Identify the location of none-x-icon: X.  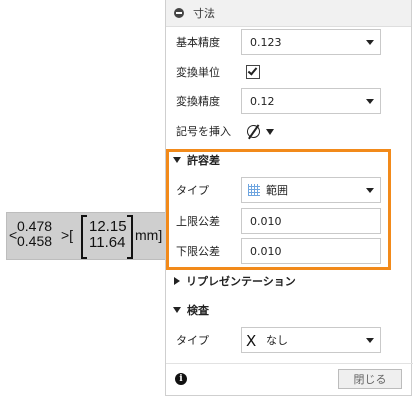
(251, 341).